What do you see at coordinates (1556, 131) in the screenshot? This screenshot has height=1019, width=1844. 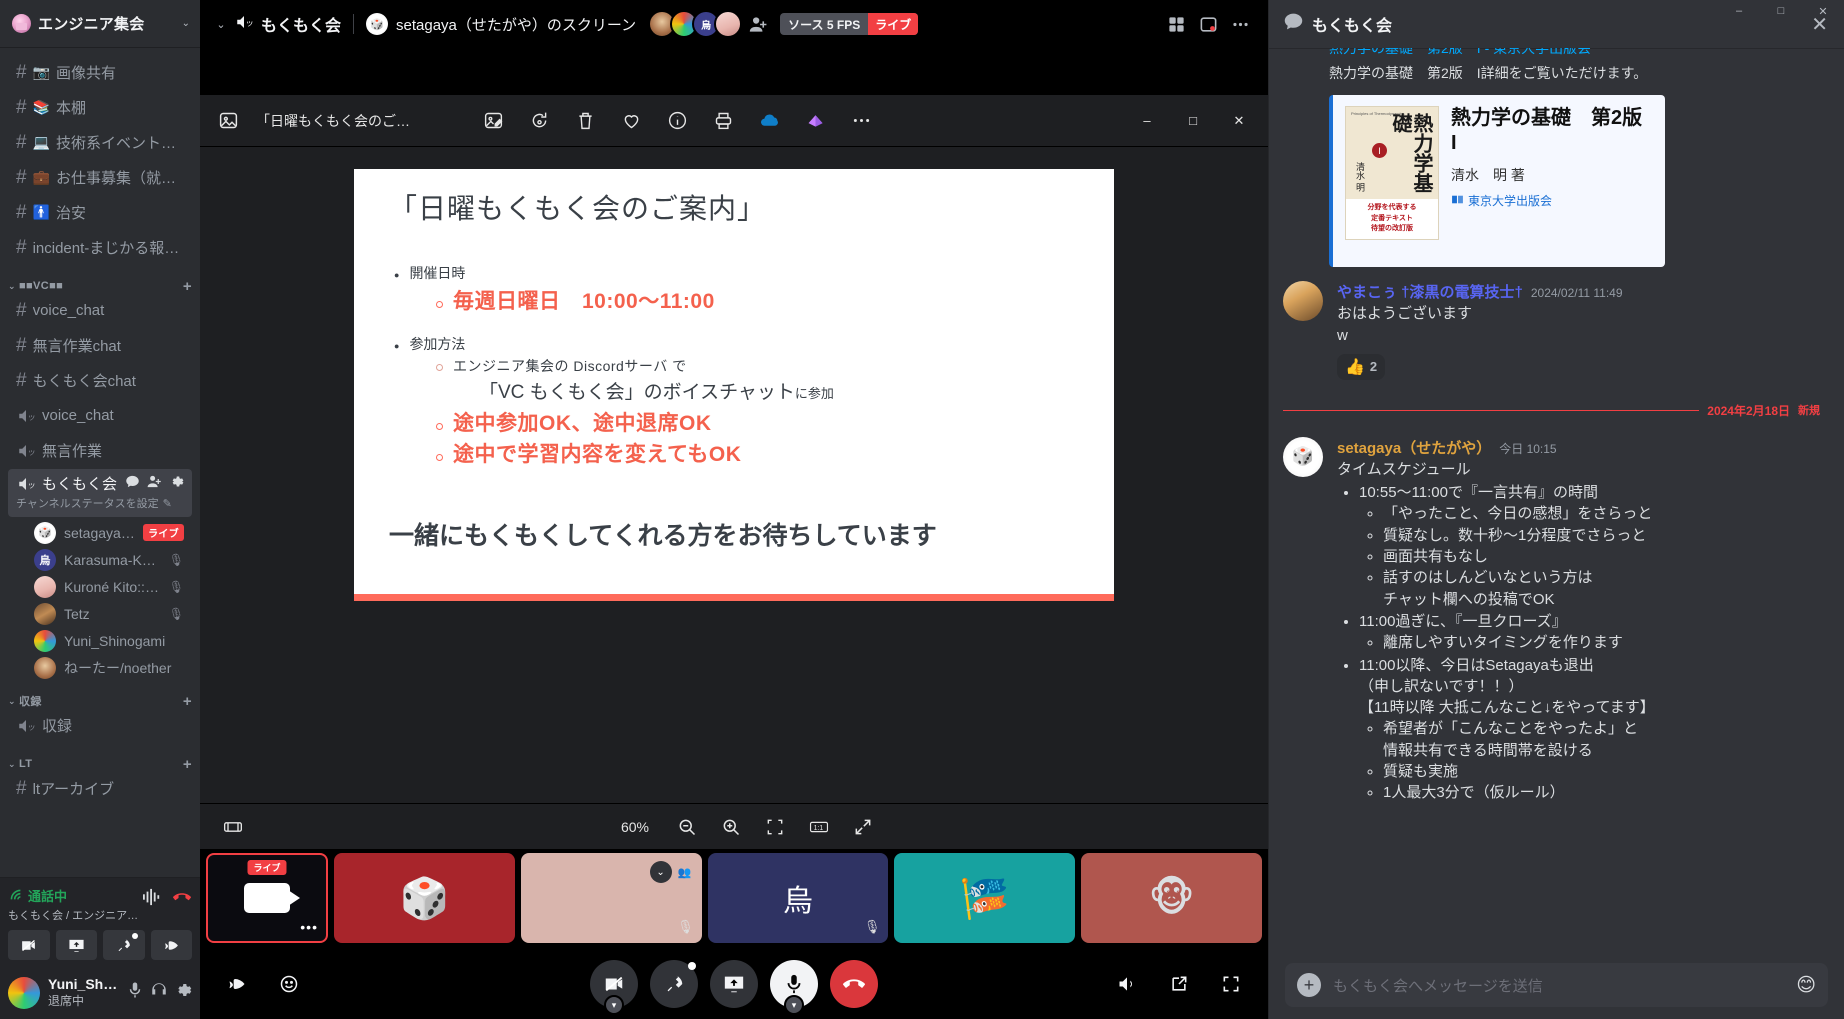 I see `embed-book-title: 熱力学の基礎 第2版 I` at bounding box center [1556, 131].